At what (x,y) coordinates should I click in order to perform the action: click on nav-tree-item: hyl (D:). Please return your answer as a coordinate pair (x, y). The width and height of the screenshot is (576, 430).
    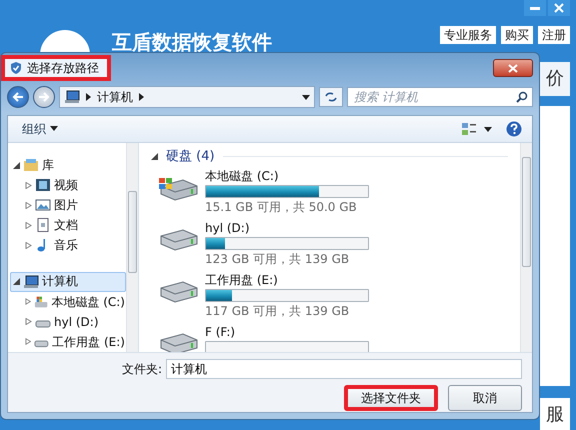
    Looking at the image, I should click on (68, 322).